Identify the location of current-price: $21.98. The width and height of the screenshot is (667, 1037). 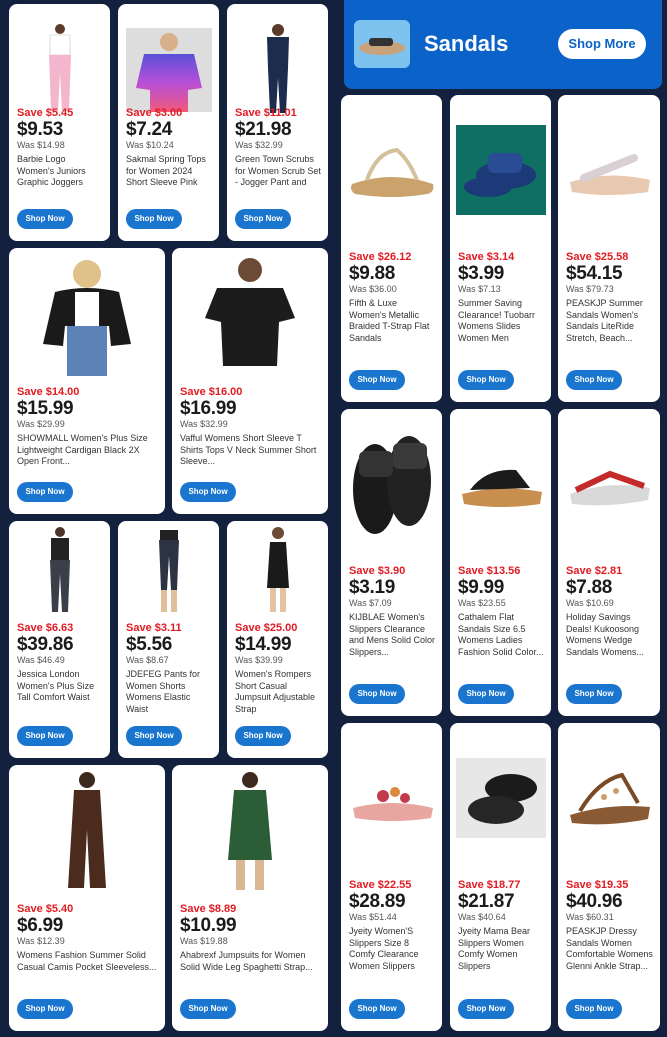
(263, 129).